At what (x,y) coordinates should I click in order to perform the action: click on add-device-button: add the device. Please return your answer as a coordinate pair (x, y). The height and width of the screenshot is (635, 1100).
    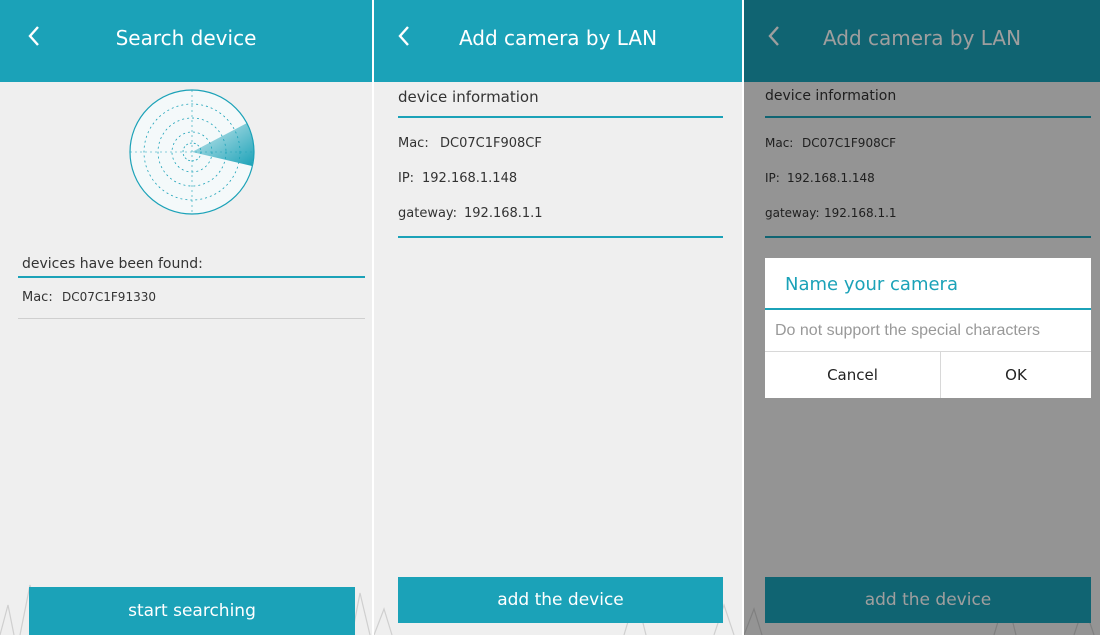
    Looking at the image, I should click on (560, 600).